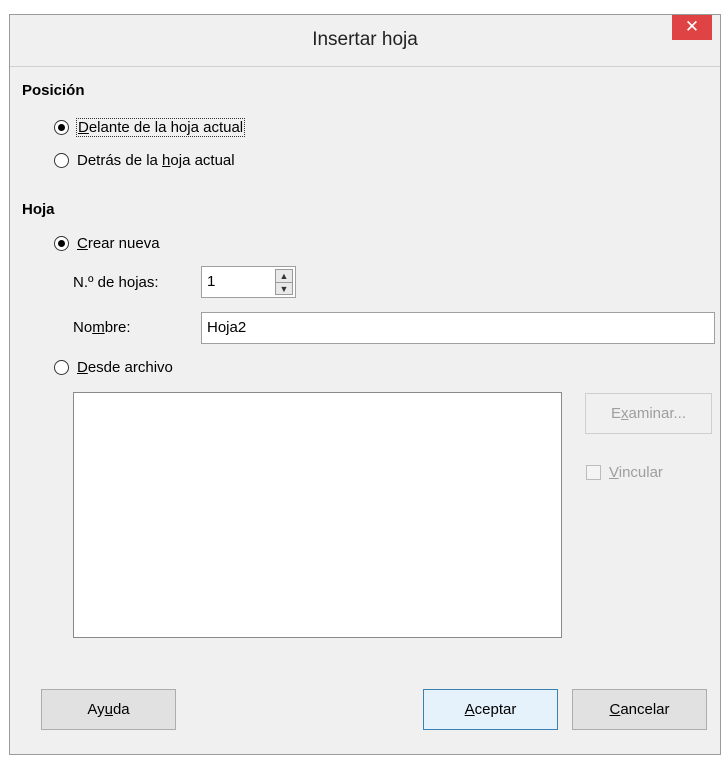  Describe the element at coordinates (38, 209) in the screenshot. I see `sheet-heading: Hoja` at that location.